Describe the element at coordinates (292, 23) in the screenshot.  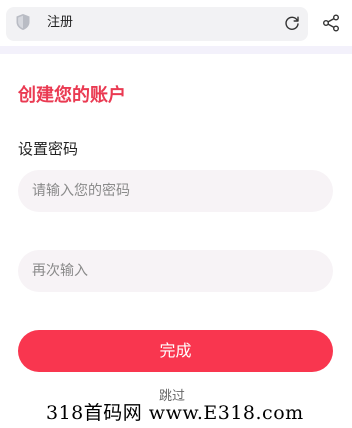
I see `refresh-icon` at that location.